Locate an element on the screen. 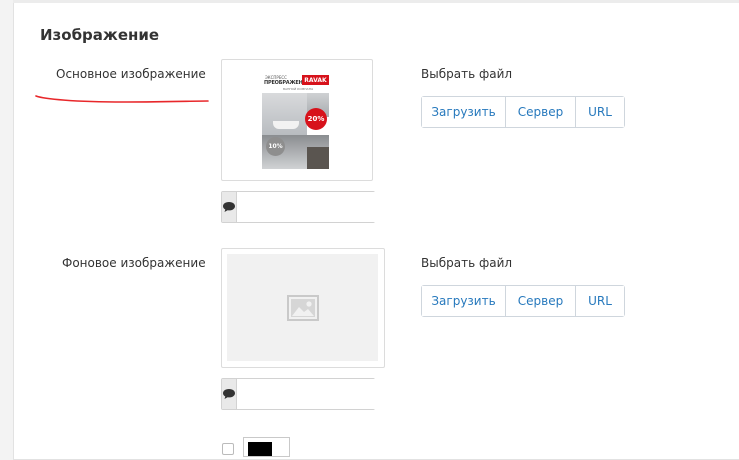 The width and height of the screenshot is (739, 460). red-underline-annotation is located at coordinates (122, 99).